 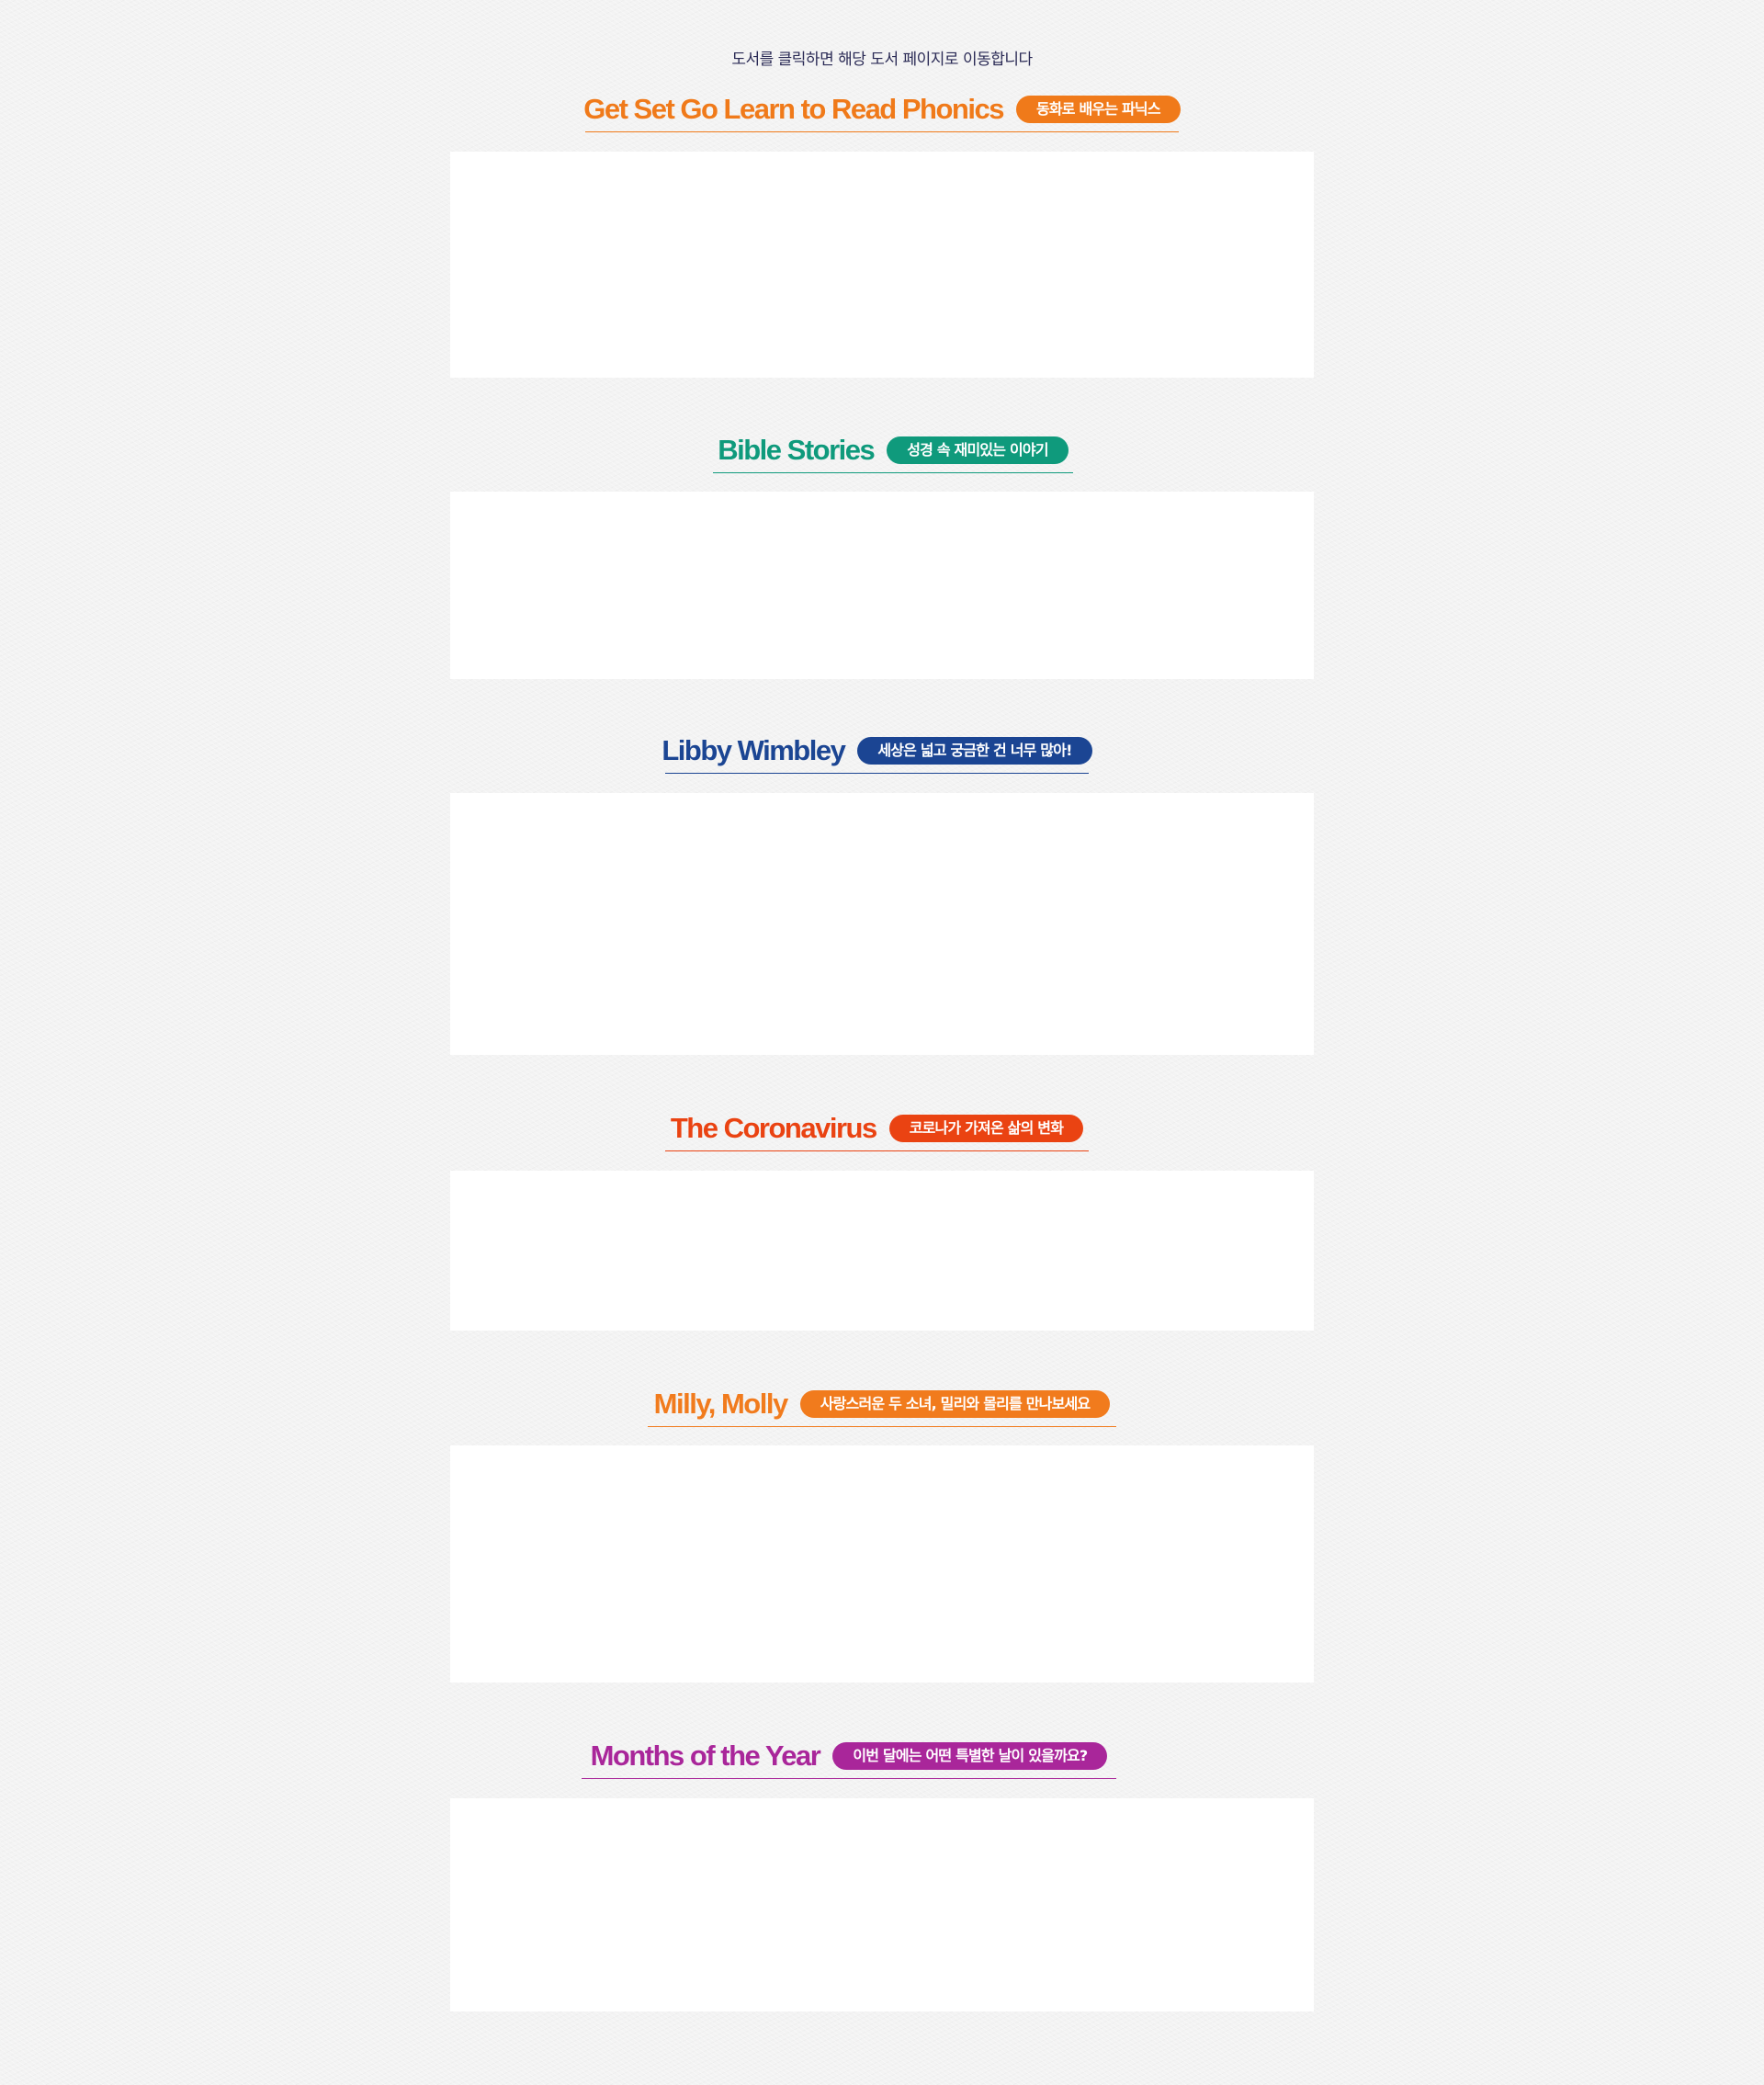 I want to click on section-title: The Coronavirus, so click(x=773, y=1128).